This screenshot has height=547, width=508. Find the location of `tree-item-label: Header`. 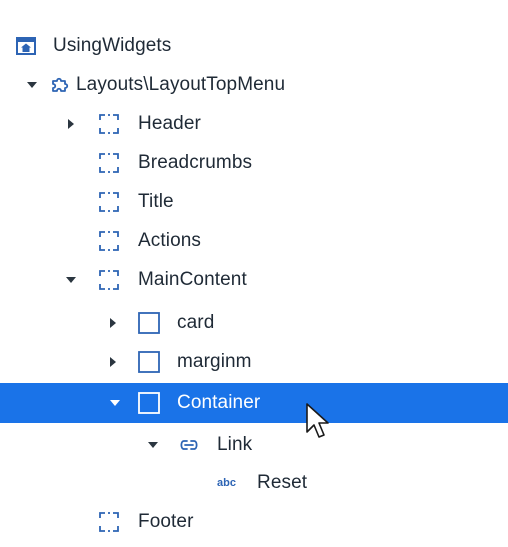

tree-item-label: Header is located at coordinates (169, 123).